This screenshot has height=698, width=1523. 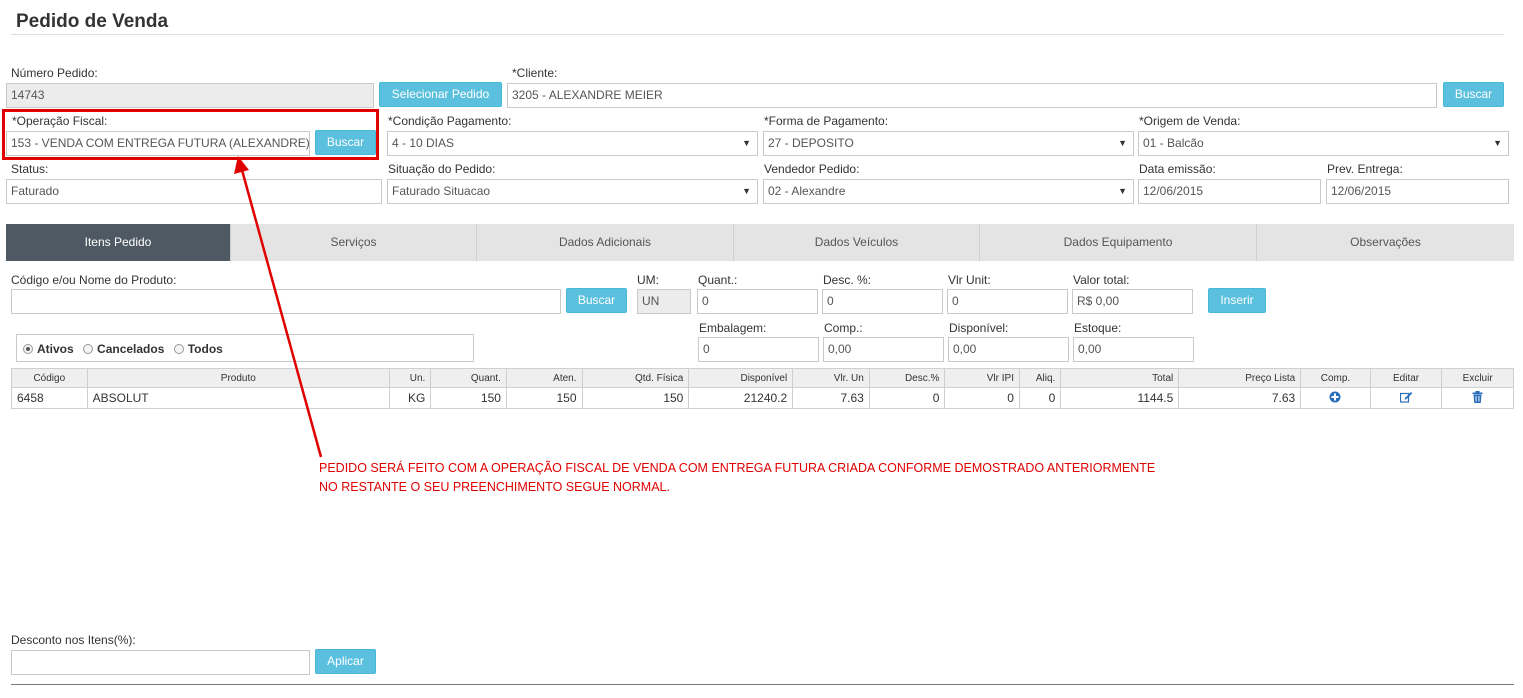 I want to click on annotation-arrow, so click(x=278, y=307).